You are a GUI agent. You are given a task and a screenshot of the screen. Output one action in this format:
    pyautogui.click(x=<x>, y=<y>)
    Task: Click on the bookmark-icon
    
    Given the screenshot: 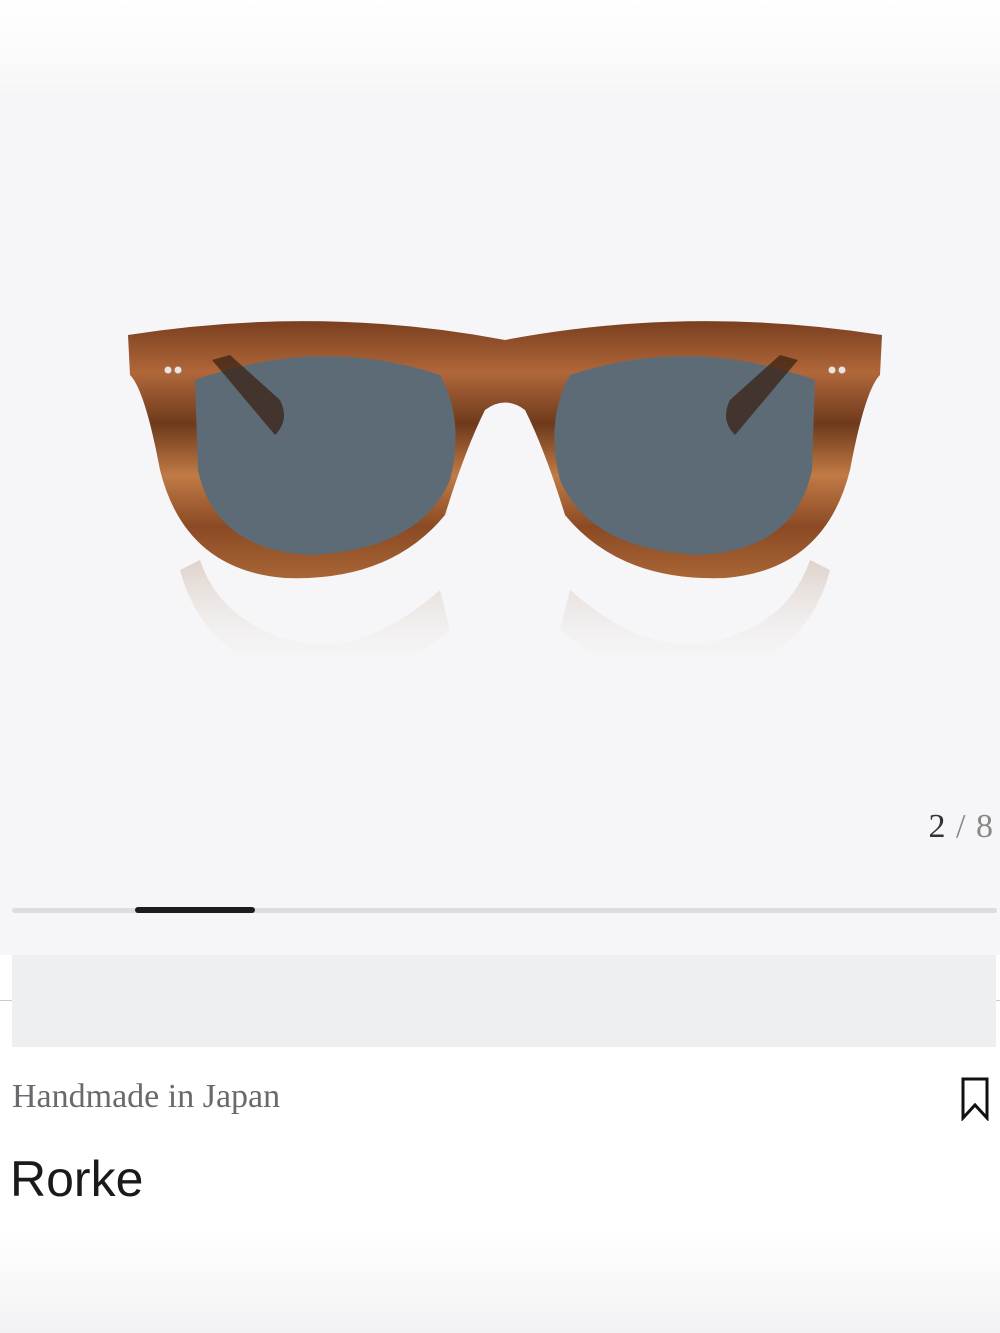 What is the action you would take?
    pyautogui.click(x=975, y=1099)
    